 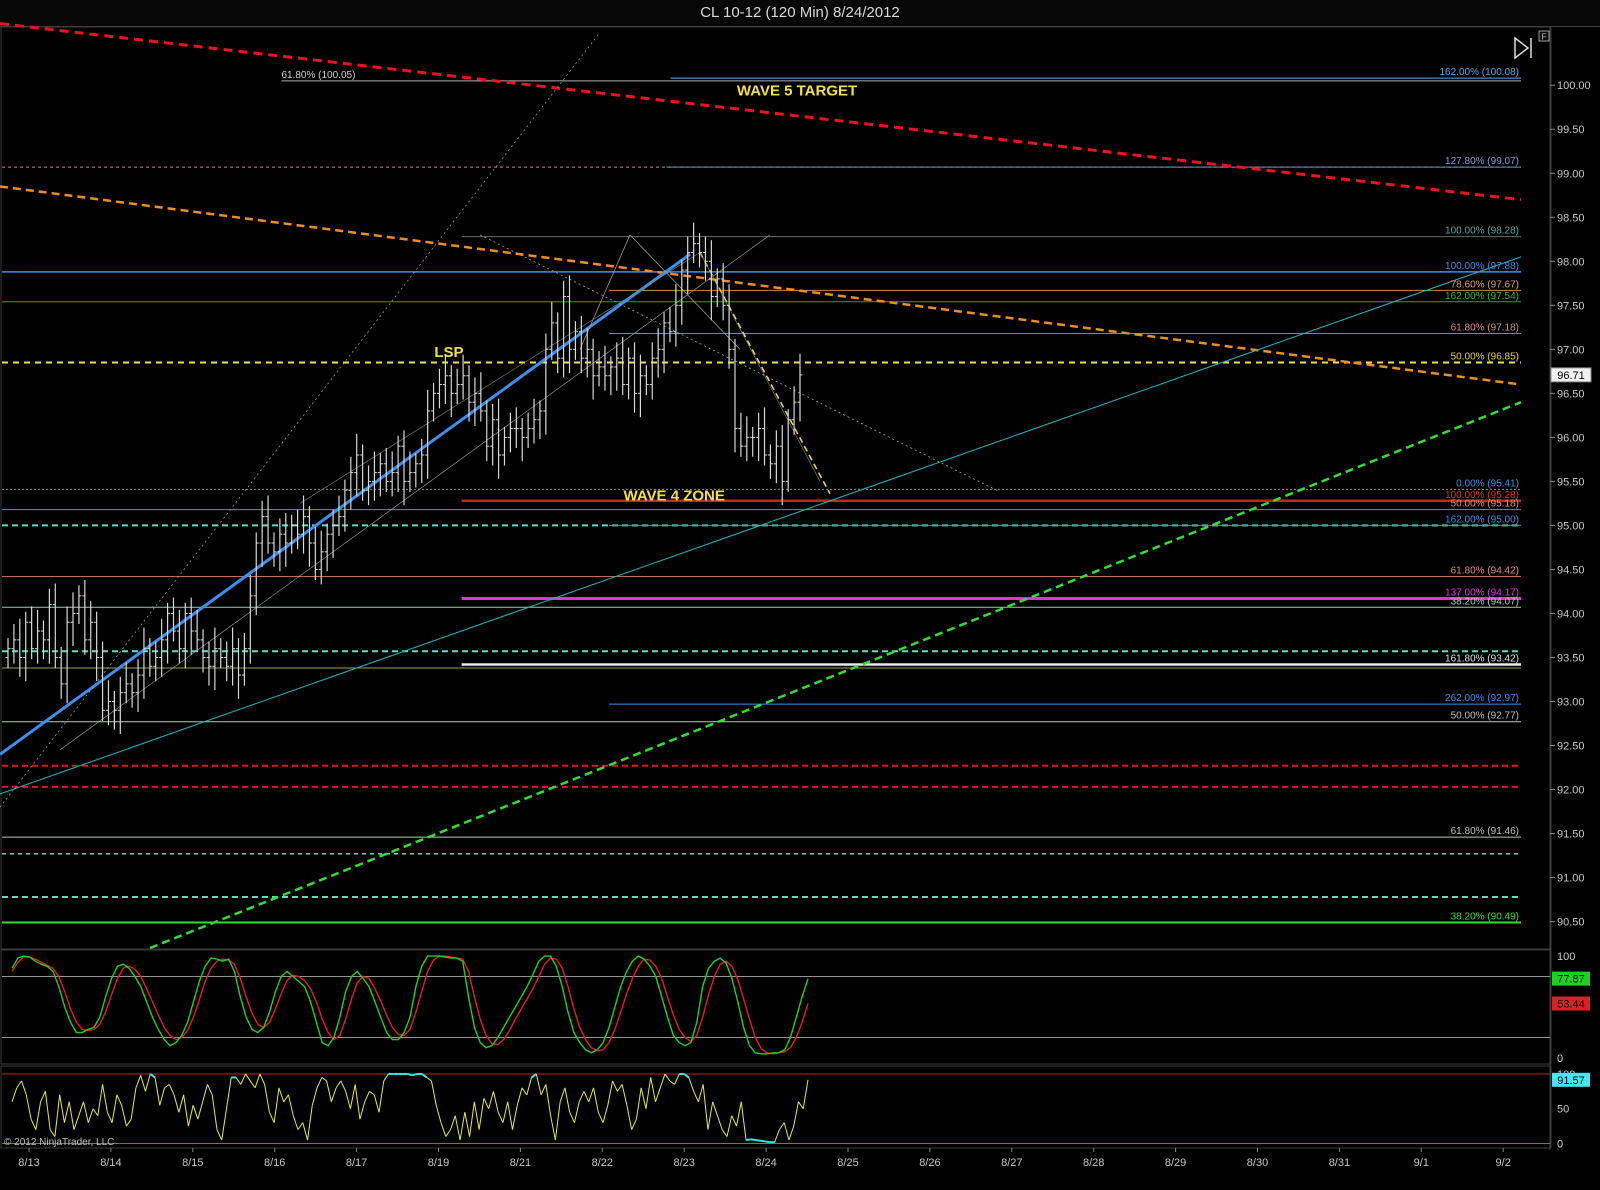 What do you see at coordinates (1485, 601) in the screenshot?
I see `fib-level-label: 38.20% (94.07)` at bounding box center [1485, 601].